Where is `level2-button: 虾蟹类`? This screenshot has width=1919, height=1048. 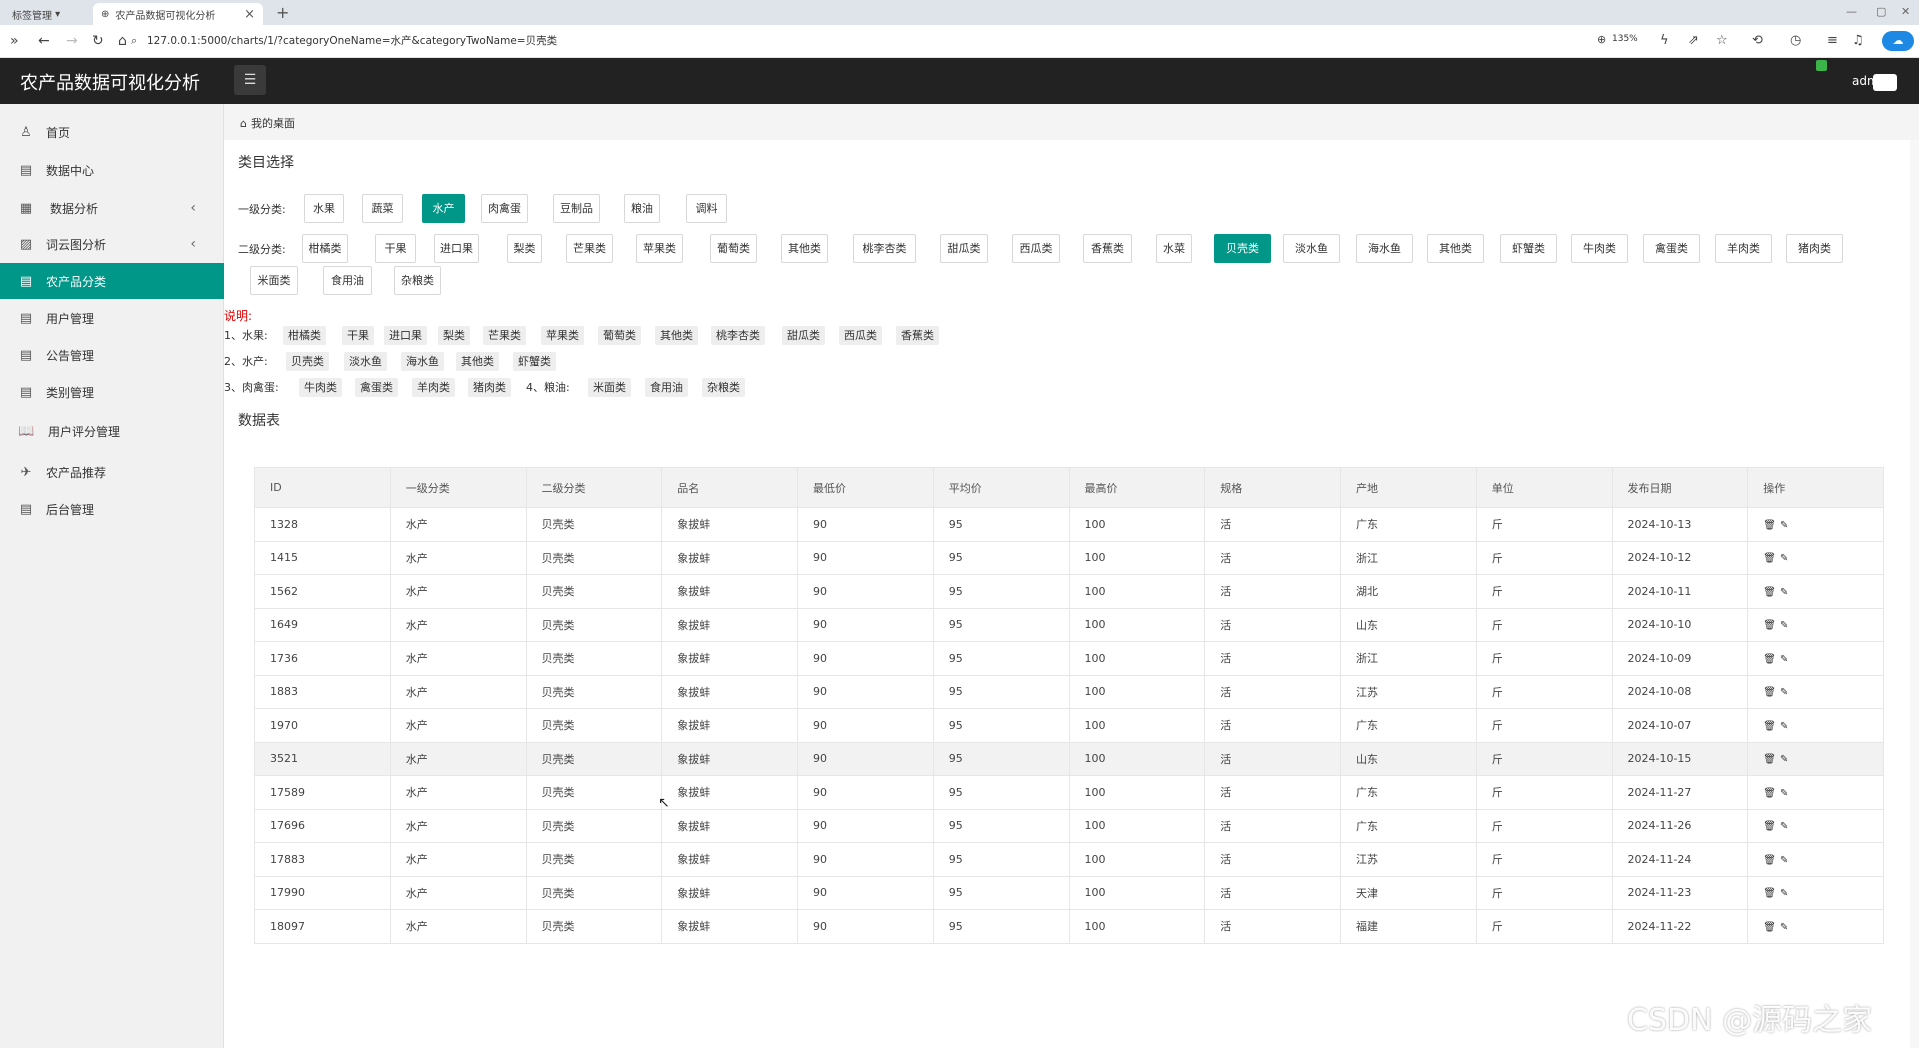 level2-button: 虾蟹类 is located at coordinates (1528, 248).